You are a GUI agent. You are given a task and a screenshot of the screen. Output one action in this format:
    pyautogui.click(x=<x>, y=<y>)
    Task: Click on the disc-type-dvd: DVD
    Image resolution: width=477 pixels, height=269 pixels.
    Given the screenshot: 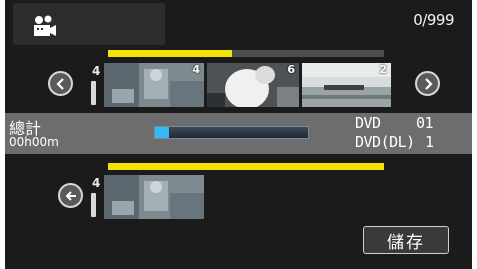 What is the action you would take?
    pyautogui.click(x=368, y=123)
    